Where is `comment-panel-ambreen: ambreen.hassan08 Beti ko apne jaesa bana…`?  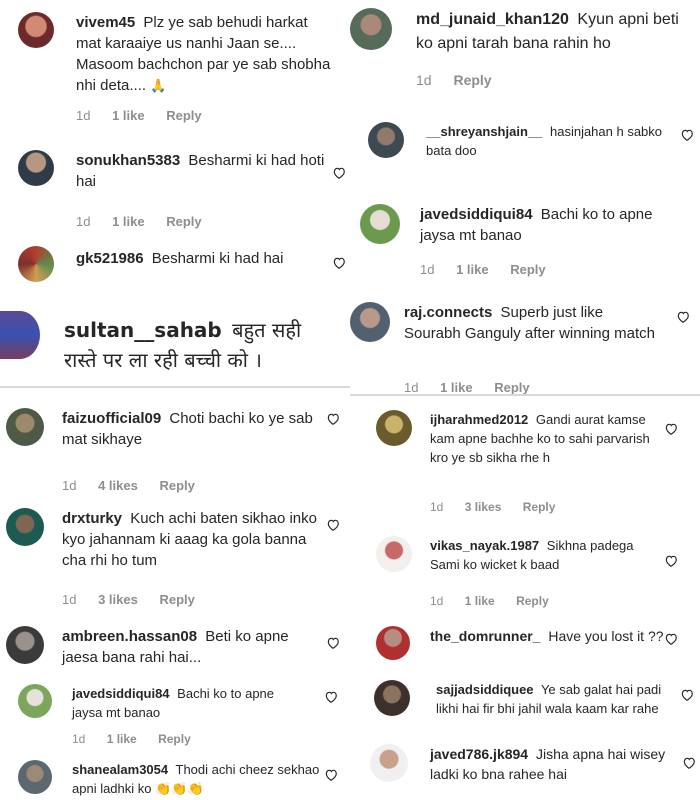
comment-panel-ambreen: ambreen.hassan08 Beti ko apne jaesa bana… is located at coordinates (175, 648).